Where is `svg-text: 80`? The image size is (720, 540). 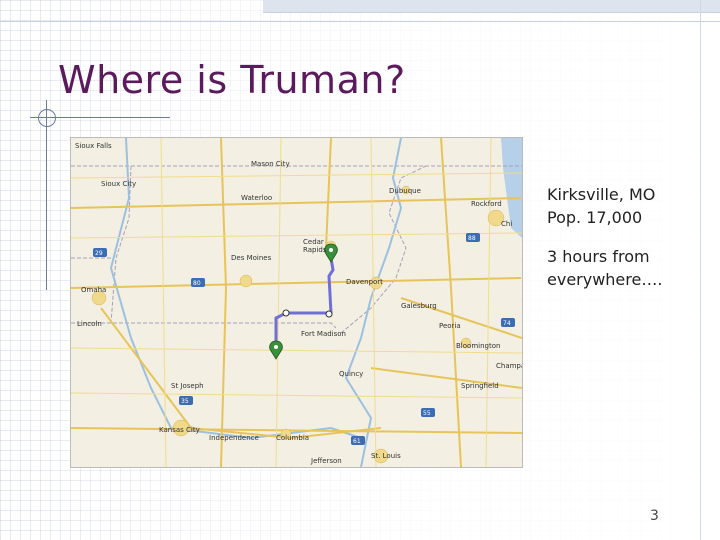 svg-text: 80 is located at coordinates (197, 283).